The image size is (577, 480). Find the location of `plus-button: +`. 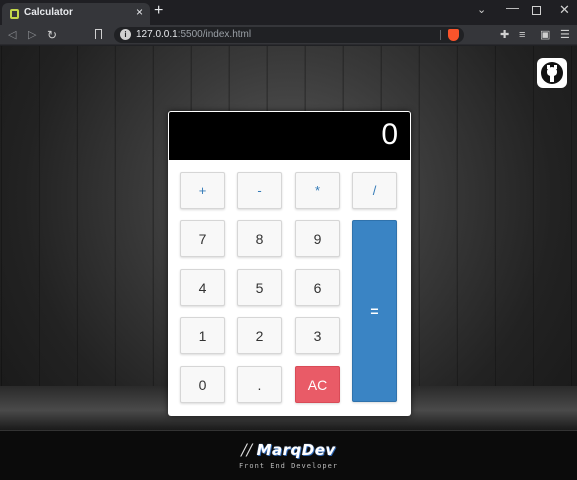

plus-button: + is located at coordinates (202, 190).